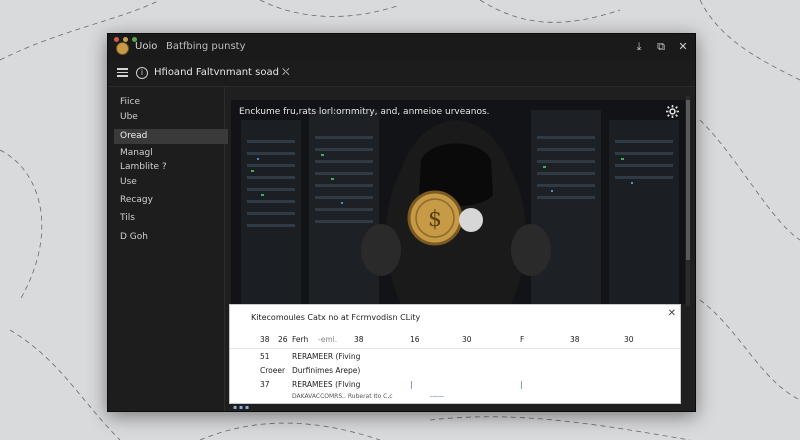  I want to click on cell: 37, so click(265, 384).